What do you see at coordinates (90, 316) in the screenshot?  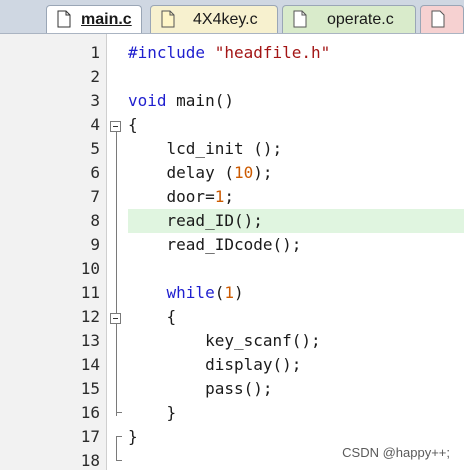 I see `line-number: 12` at bounding box center [90, 316].